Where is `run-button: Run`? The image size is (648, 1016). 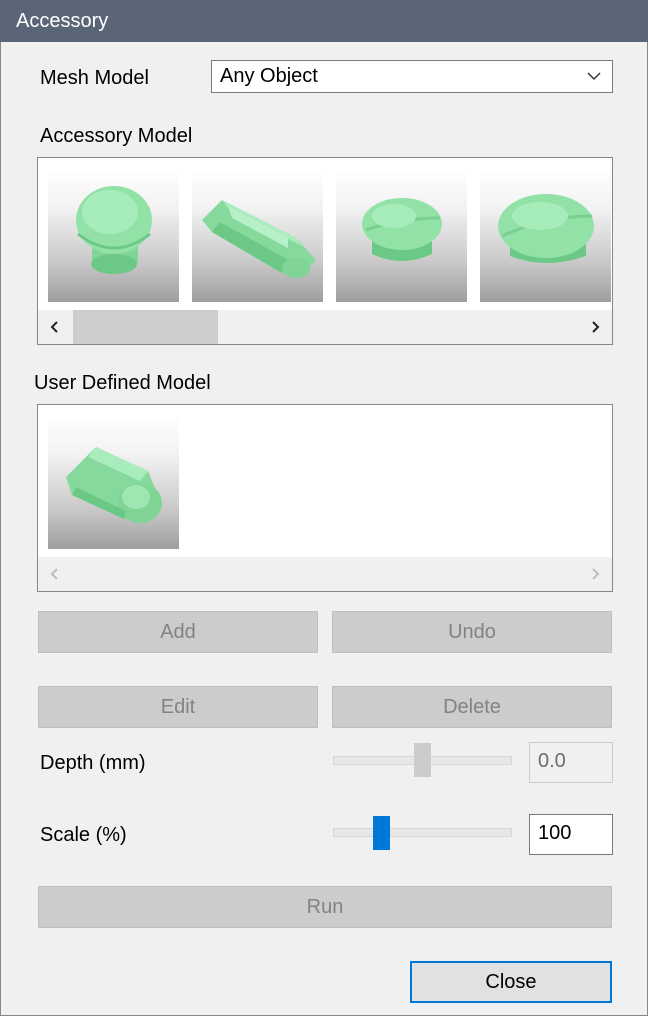 run-button: Run is located at coordinates (325, 907).